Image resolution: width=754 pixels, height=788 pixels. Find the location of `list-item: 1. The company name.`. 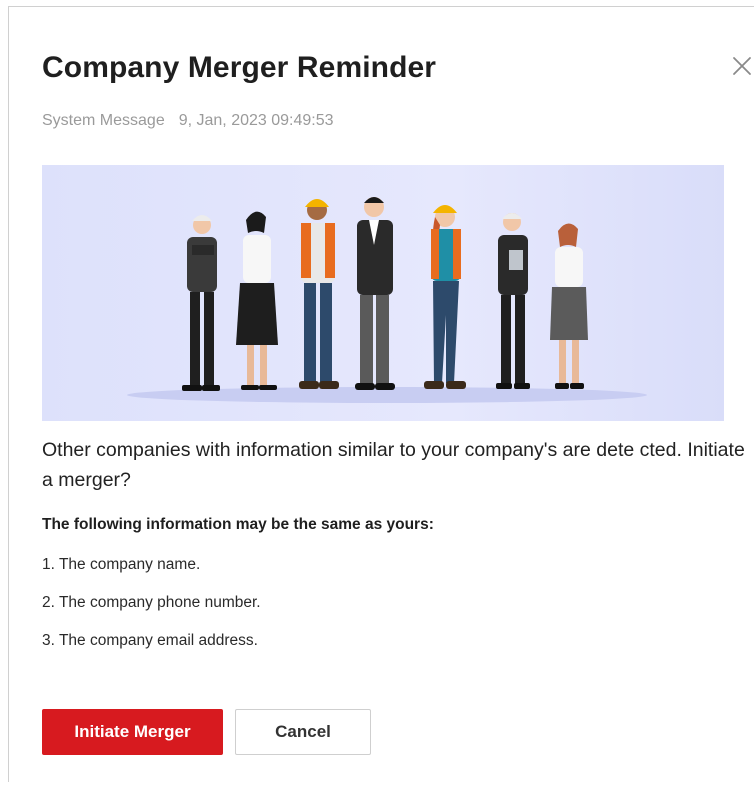

list-item: 1. The company name. is located at coordinates (121, 564).